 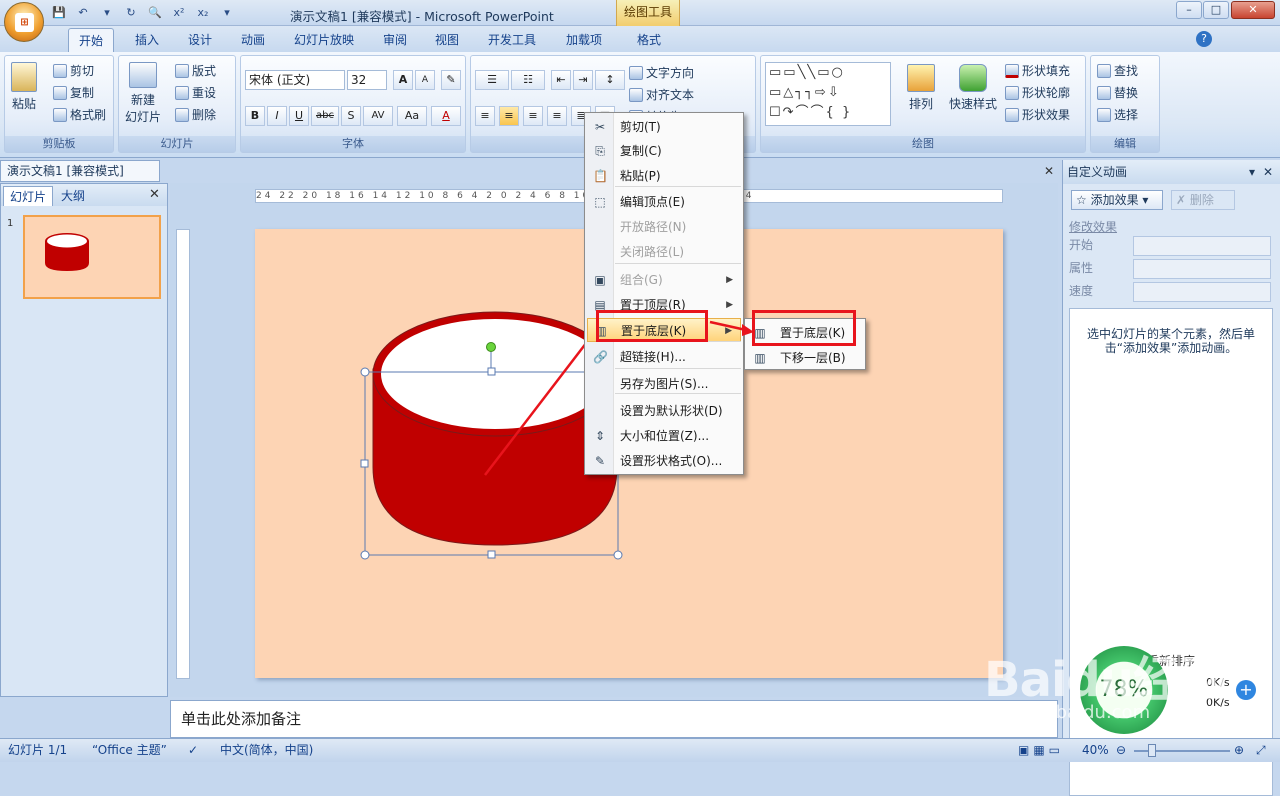 What do you see at coordinates (921, 88) in the screenshot?
I see `arrange-button: 排列` at bounding box center [921, 88].